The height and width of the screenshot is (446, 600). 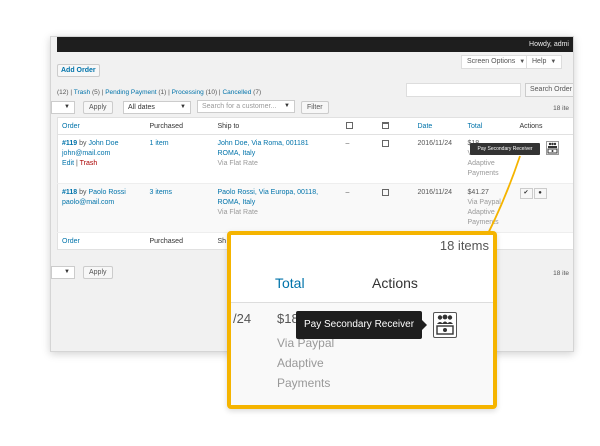 I want to click on view-processing: Processing, so click(x=188, y=92).